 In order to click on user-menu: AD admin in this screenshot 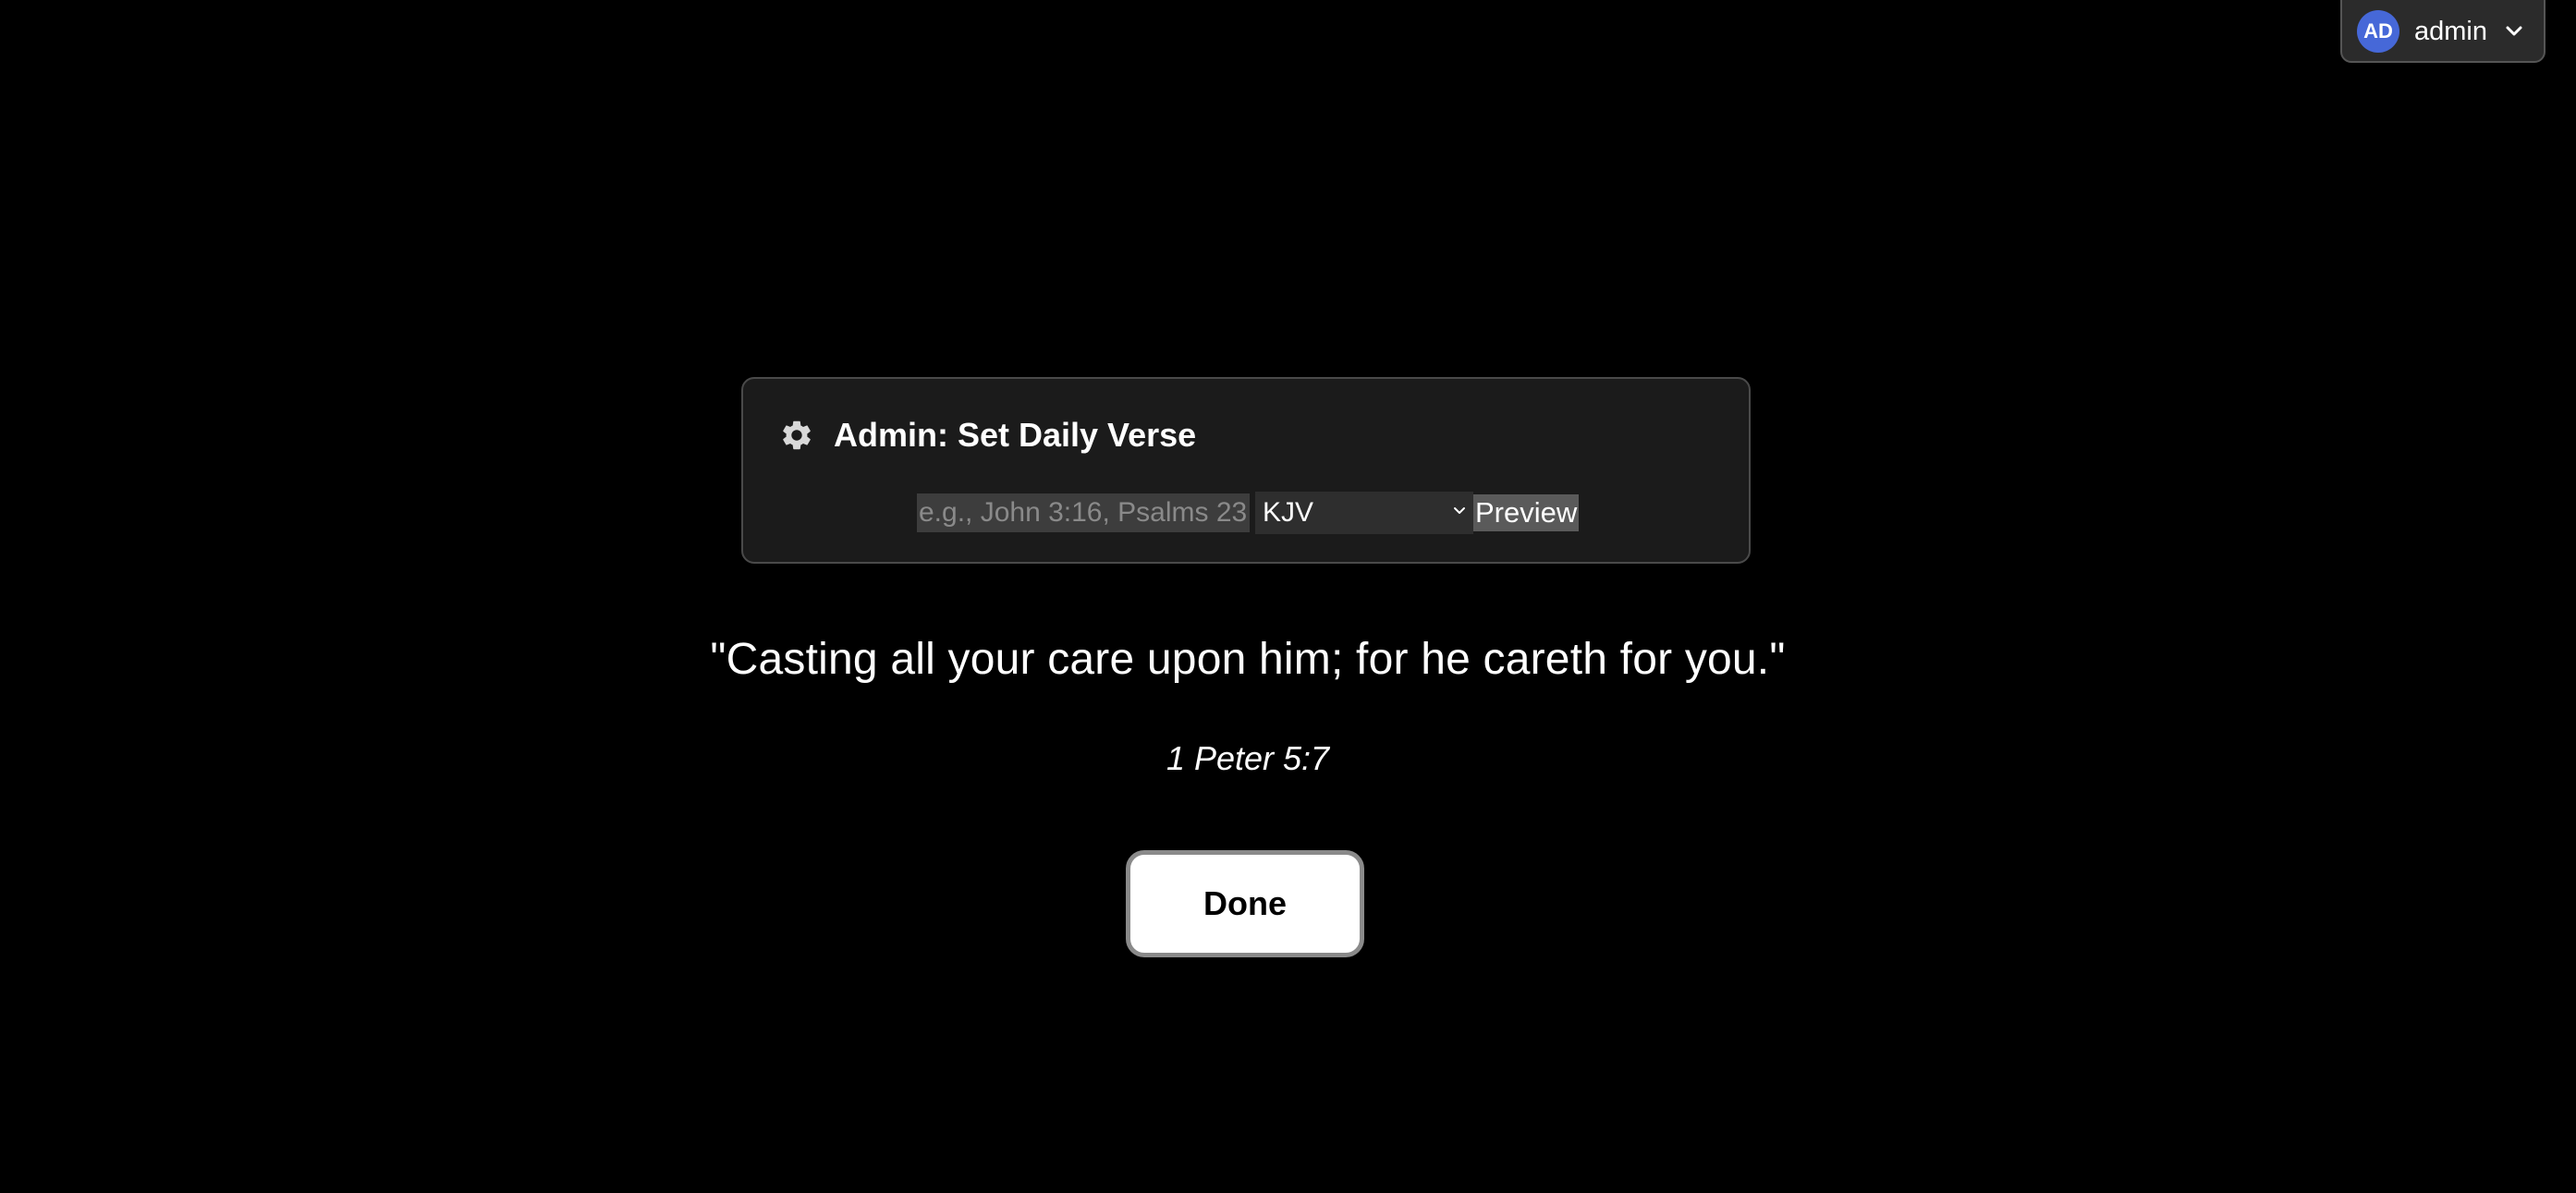, I will do `click(2442, 31)`.